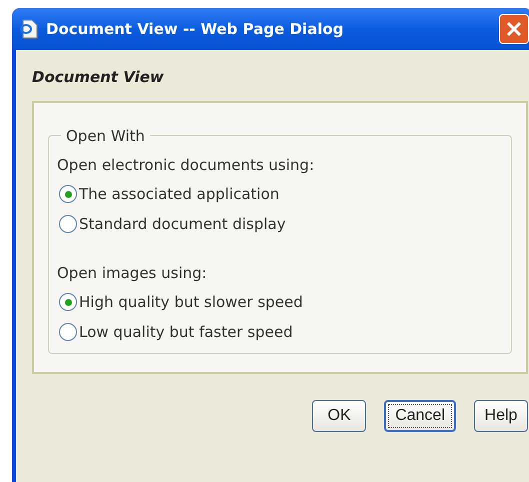 This screenshot has height=482, width=529. I want to click on section-label: Open electronic documents using:, so click(186, 165).